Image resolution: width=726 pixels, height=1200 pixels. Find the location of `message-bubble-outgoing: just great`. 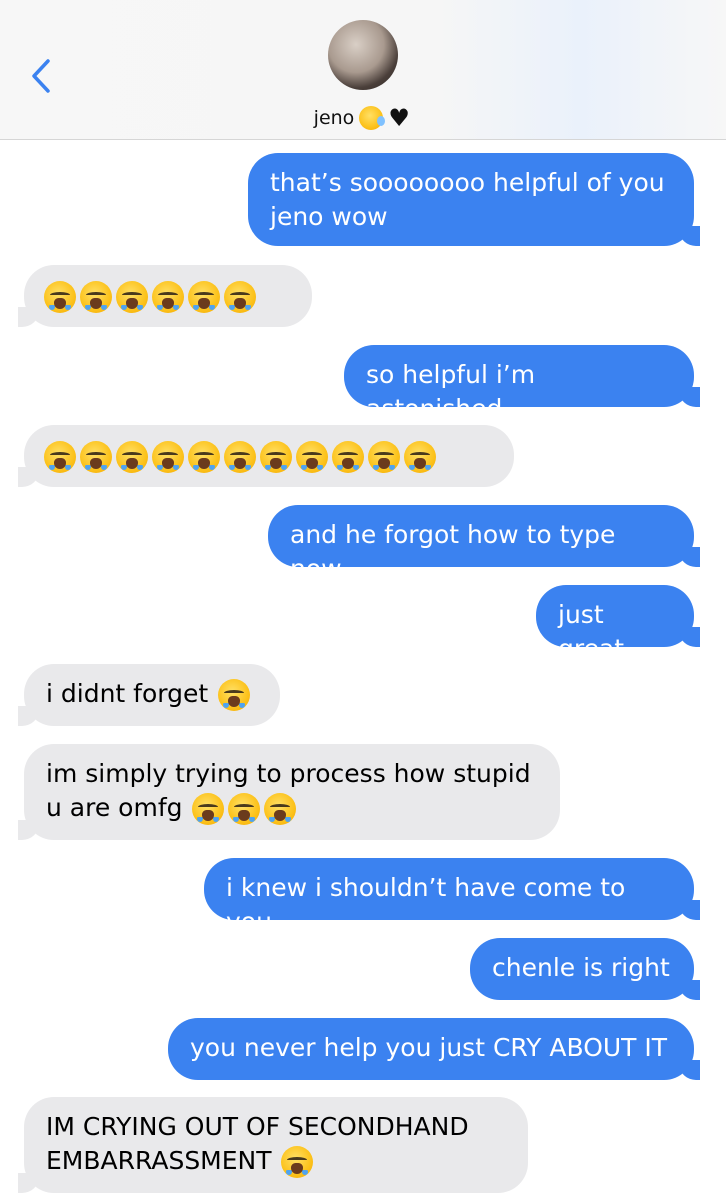

message-bubble-outgoing: just great is located at coordinates (618, 624).